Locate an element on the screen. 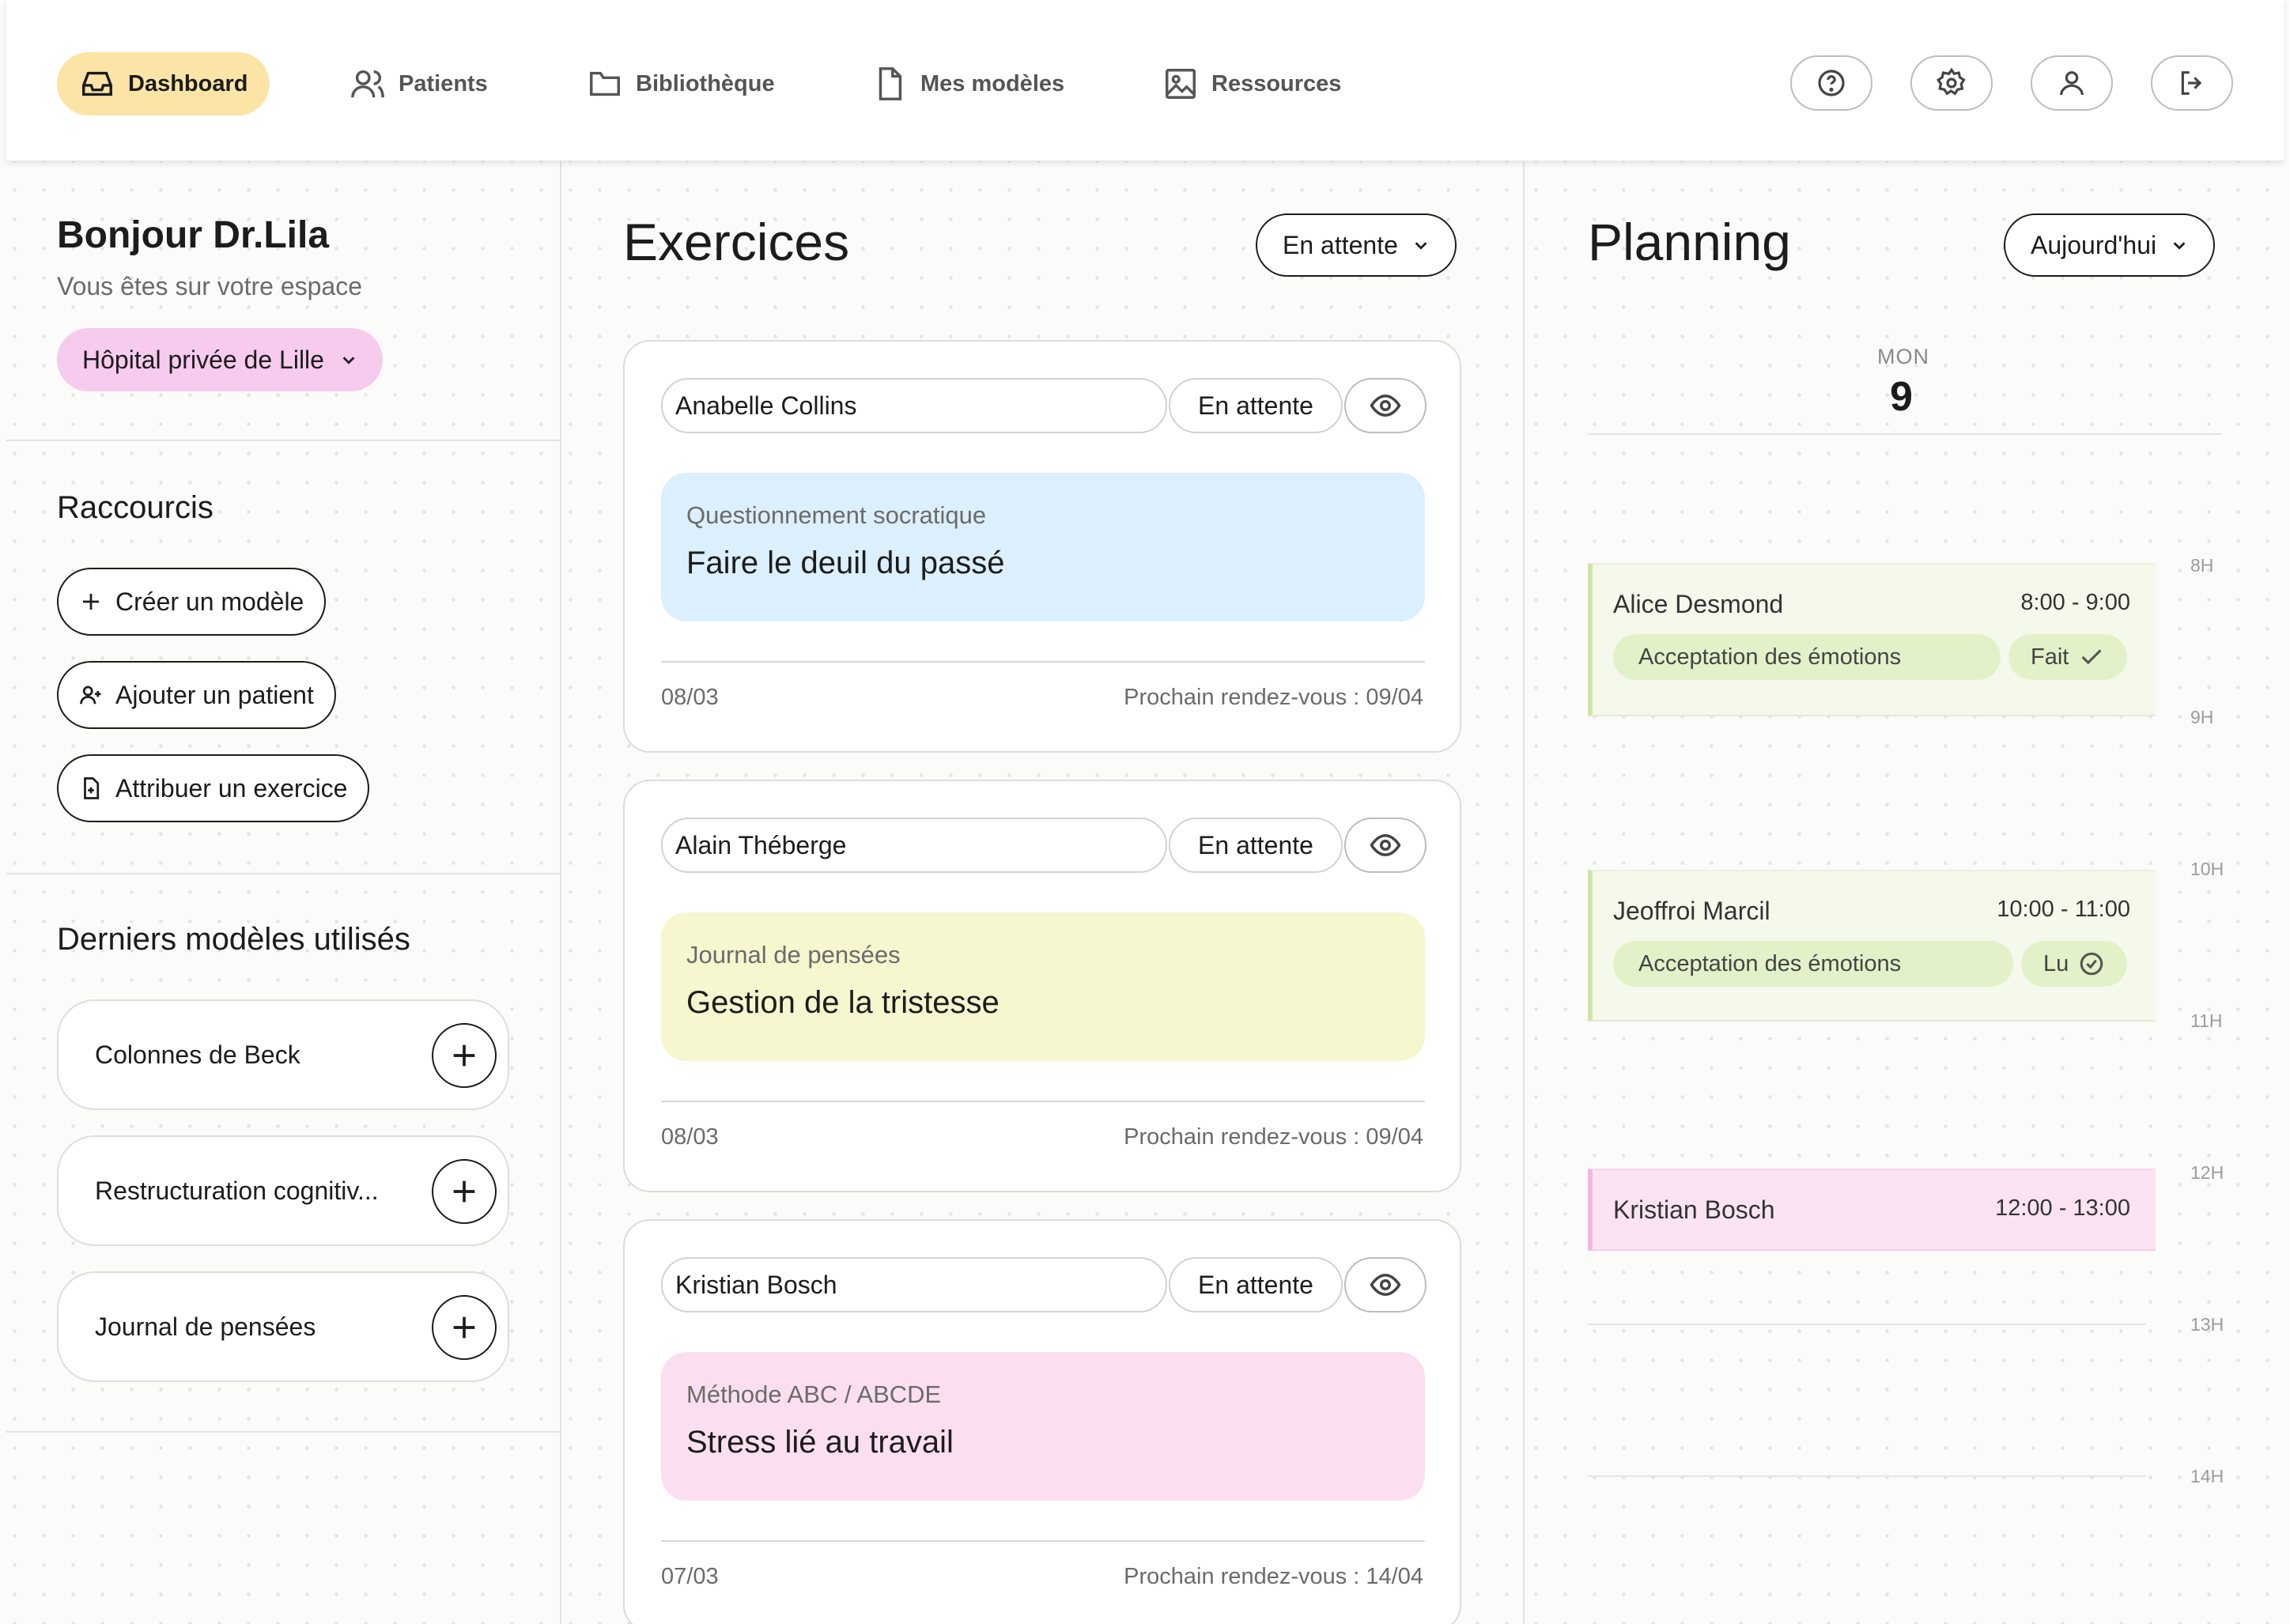  calendar-event: Kristian Bosch 12:00 - 13:00 is located at coordinates (1872, 1210).